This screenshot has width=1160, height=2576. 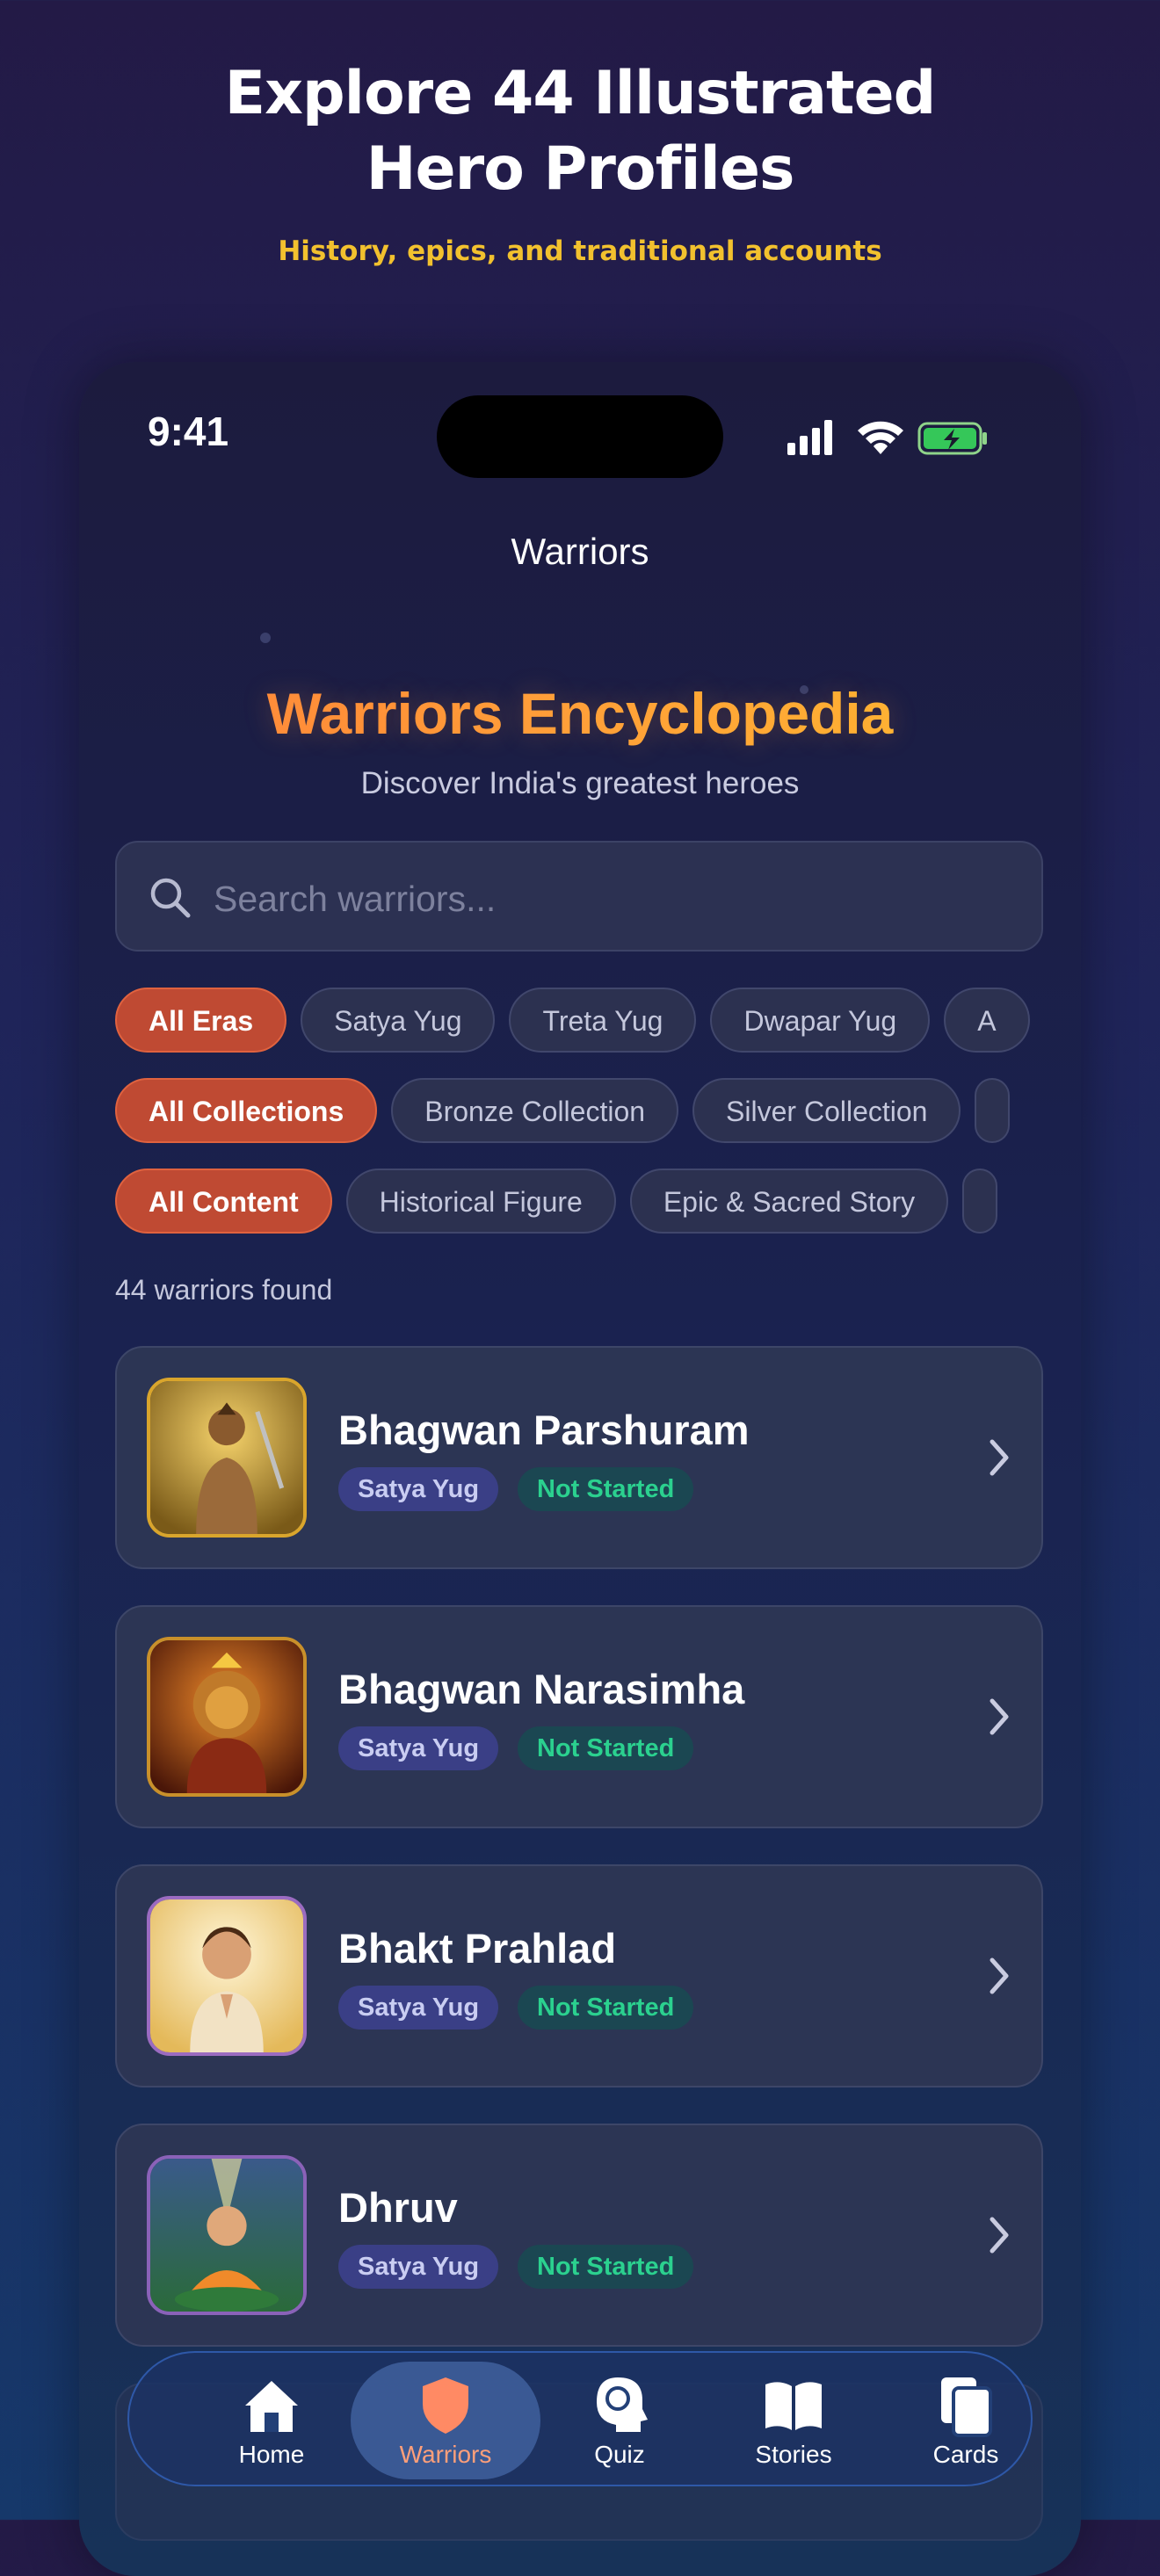 What do you see at coordinates (446, 2405) in the screenshot?
I see `shield-icon` at bounding box center [446, 2405].